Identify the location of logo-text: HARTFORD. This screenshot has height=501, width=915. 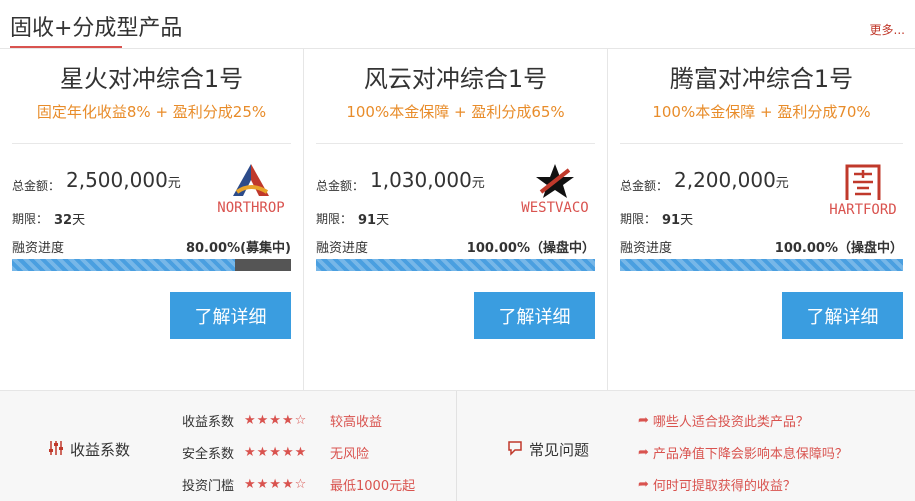
(863, 210).